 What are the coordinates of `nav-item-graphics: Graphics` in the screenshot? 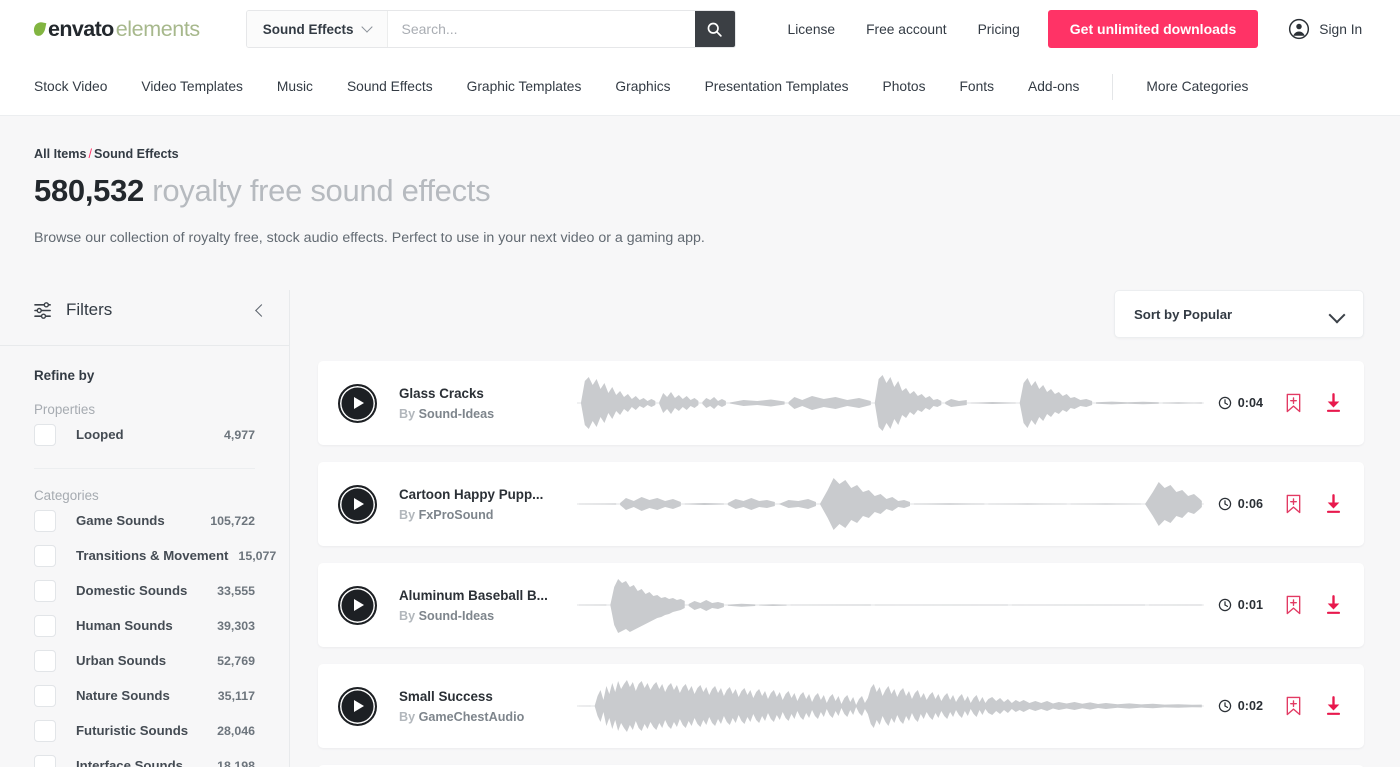 It's located at (642, 86).